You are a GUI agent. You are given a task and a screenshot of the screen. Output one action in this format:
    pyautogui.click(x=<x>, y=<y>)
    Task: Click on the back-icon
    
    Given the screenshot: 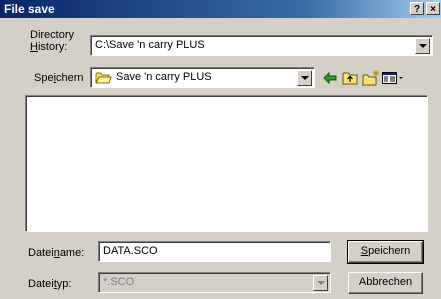 What is the action you would take?
    pyautogui.click(x=330, y=78)
    